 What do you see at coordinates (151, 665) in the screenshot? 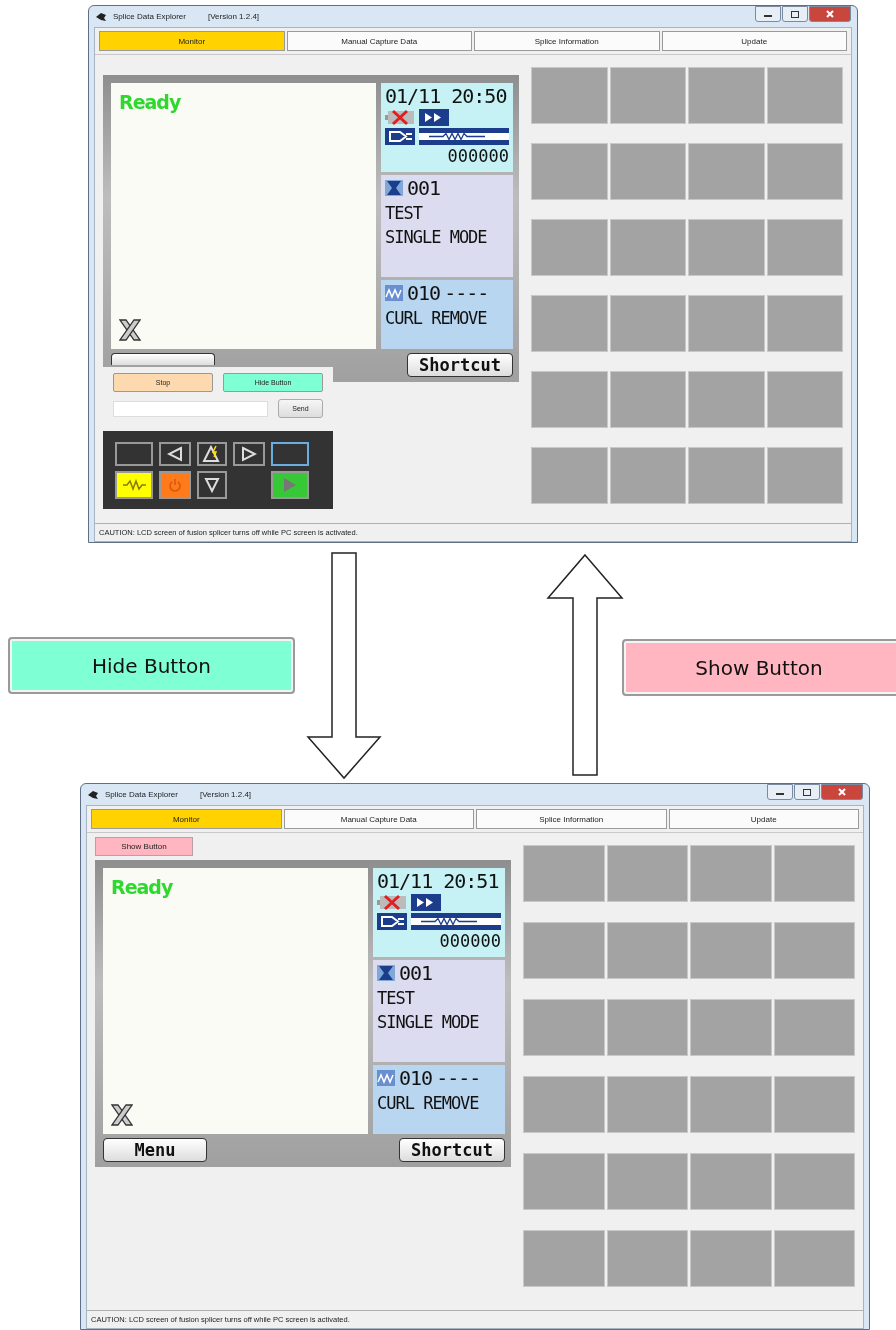
I see `hide-button: Hide Button` at bounding box center [151, 665].